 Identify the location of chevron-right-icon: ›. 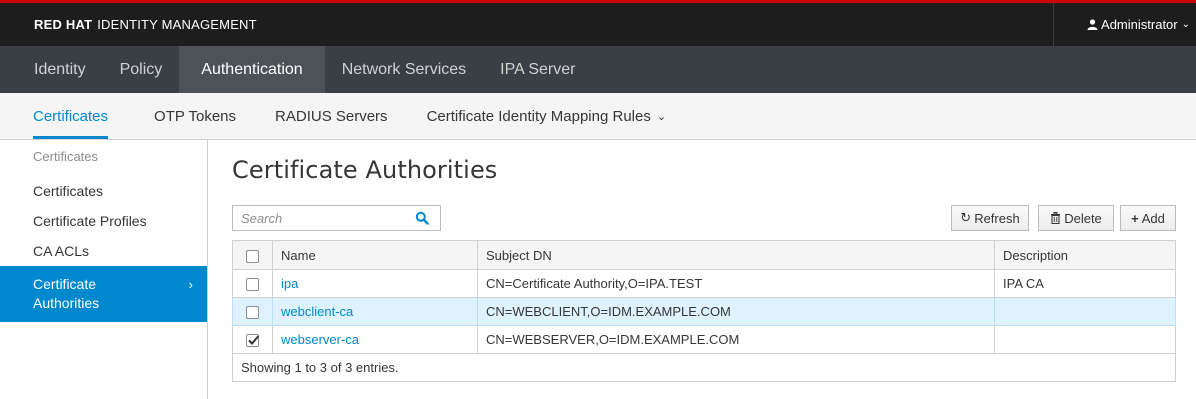
(190, 284).